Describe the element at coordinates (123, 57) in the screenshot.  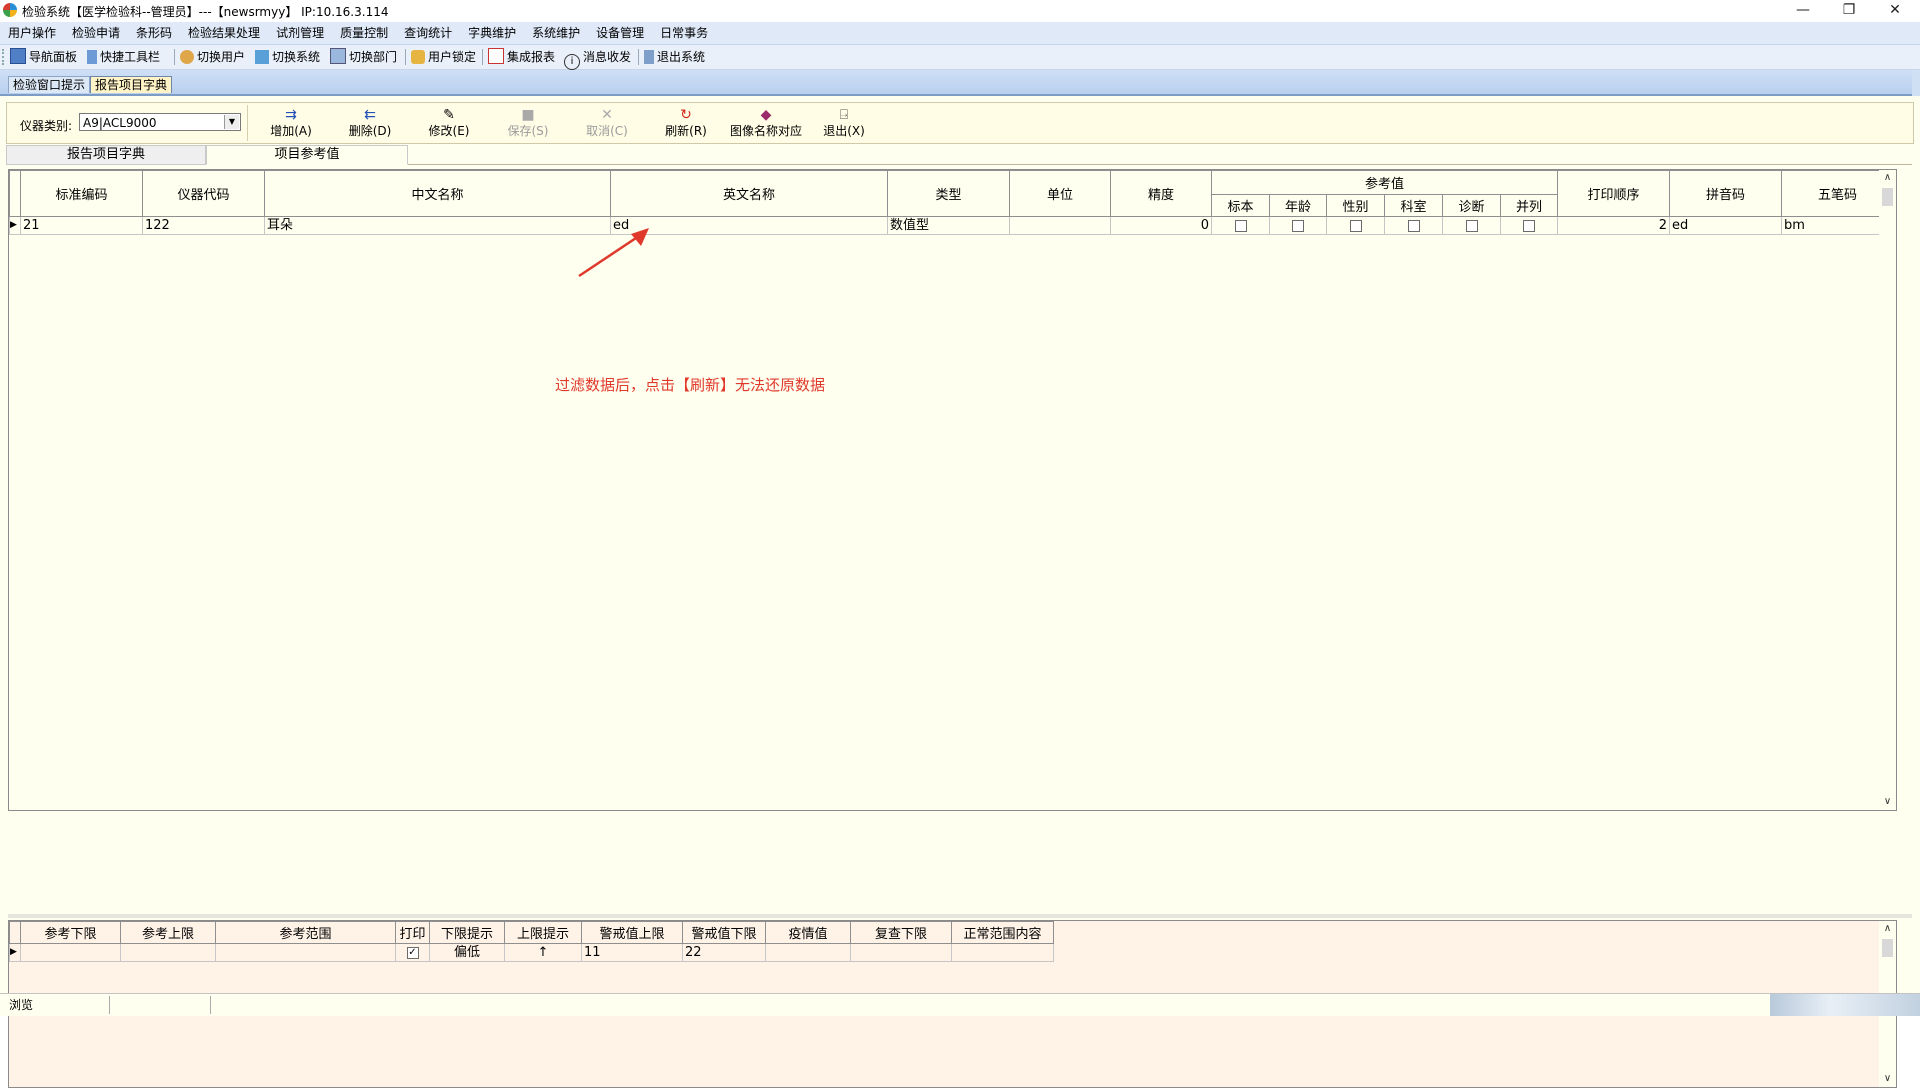
I see `quick-toolbar-button: 快捷工具栏` at that location.